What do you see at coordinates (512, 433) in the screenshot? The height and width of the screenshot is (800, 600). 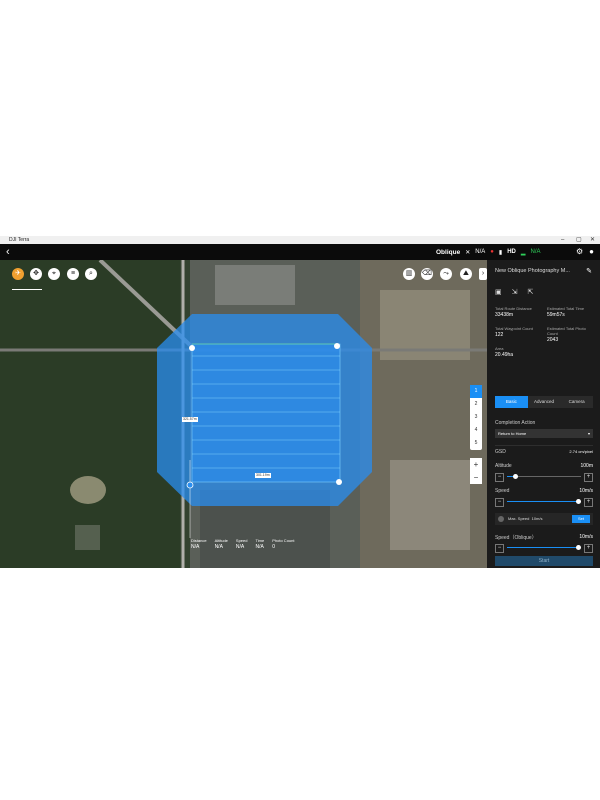 I see `completion-action-value: Return to Home` at bounding box center [512, 433].